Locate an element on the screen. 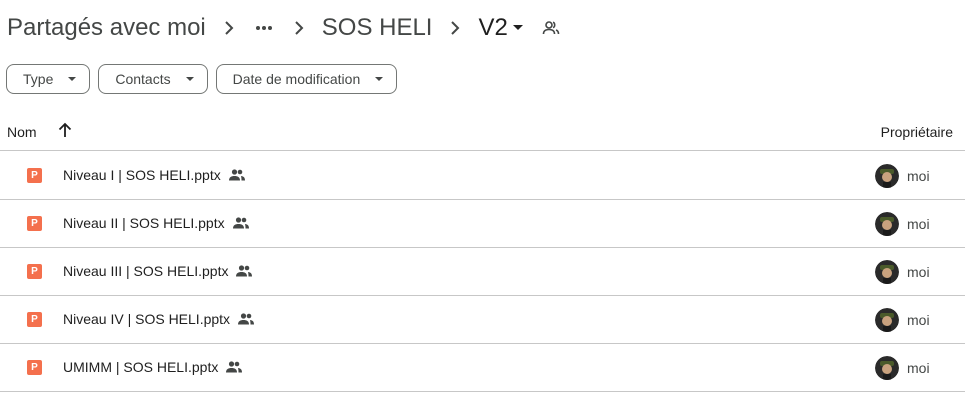 Image resolution: width=965 pixels, height=400 pixels. breadcrumb: Partagés avec moi SOS HELI V2 is located at coordinates (283, 28).